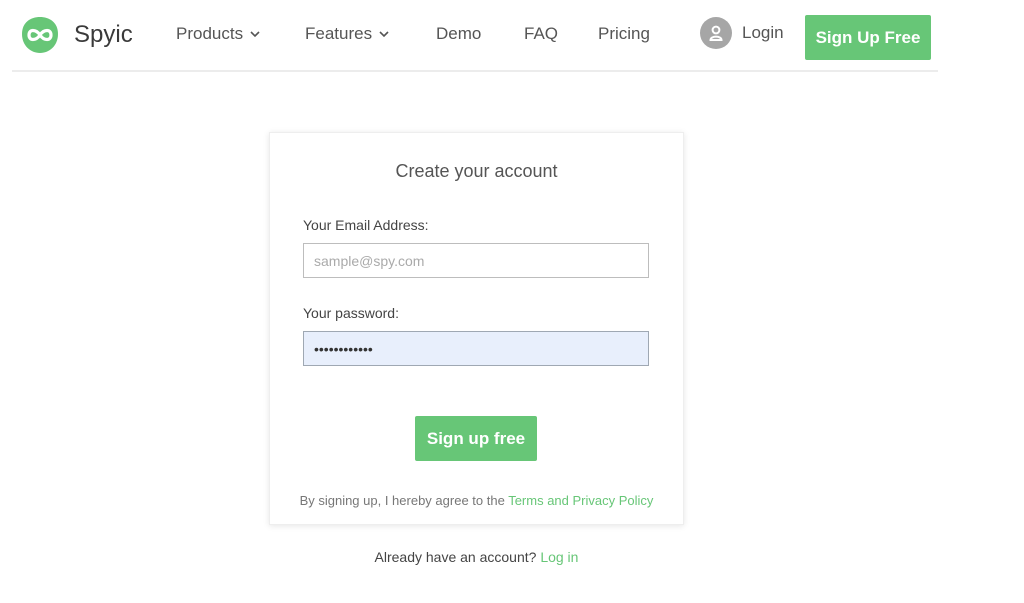  Describe the element at coordinates (476, 438) in the screenshot. I see `signup-submit-button: Sign up free` at that location.